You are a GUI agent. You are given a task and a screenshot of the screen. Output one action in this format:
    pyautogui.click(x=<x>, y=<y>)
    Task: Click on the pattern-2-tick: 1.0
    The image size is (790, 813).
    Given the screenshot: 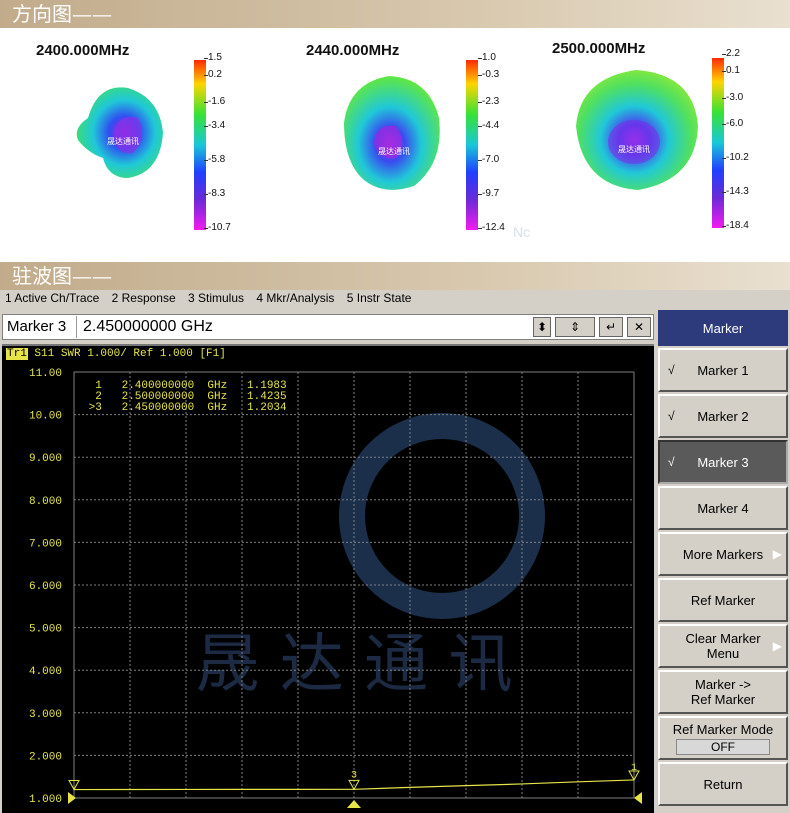 What is the action you would take?
    pyautogui.click(x=487, y=57)
    